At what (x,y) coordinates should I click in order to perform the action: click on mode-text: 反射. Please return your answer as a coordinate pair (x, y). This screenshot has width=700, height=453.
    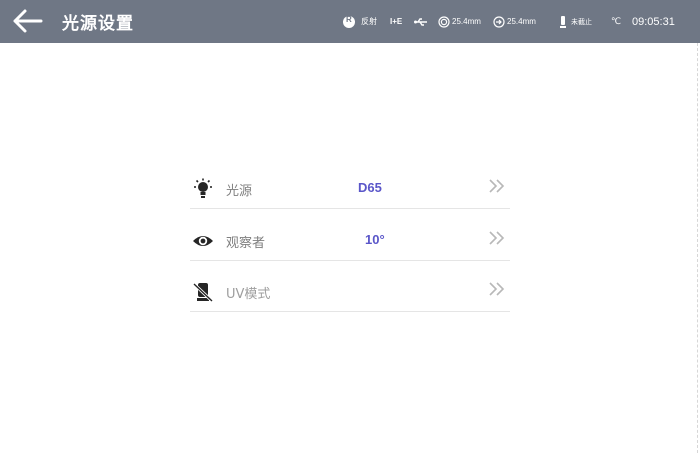
    Looking at the image, I should click on (369, 21).